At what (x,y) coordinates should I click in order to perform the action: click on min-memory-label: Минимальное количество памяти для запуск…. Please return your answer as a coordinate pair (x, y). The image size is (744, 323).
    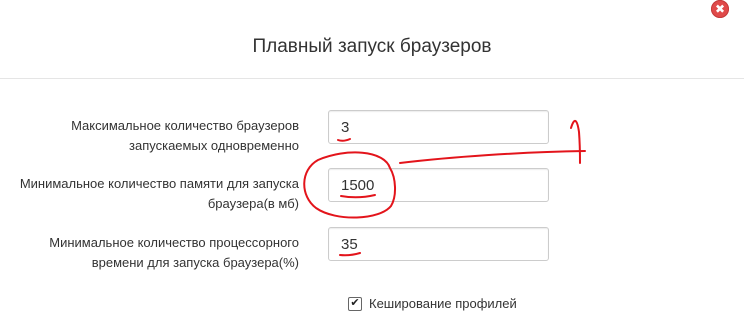
    Looking at the image, I should click on (149, 194).